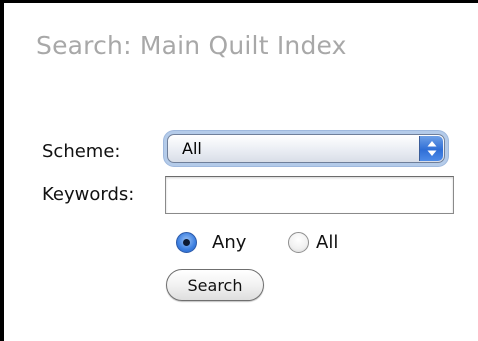 The image size is (478, 341). Describe the element at coordinates (88, 194) in the screenshot. I see `keywords-label: Keywords:` at that location.